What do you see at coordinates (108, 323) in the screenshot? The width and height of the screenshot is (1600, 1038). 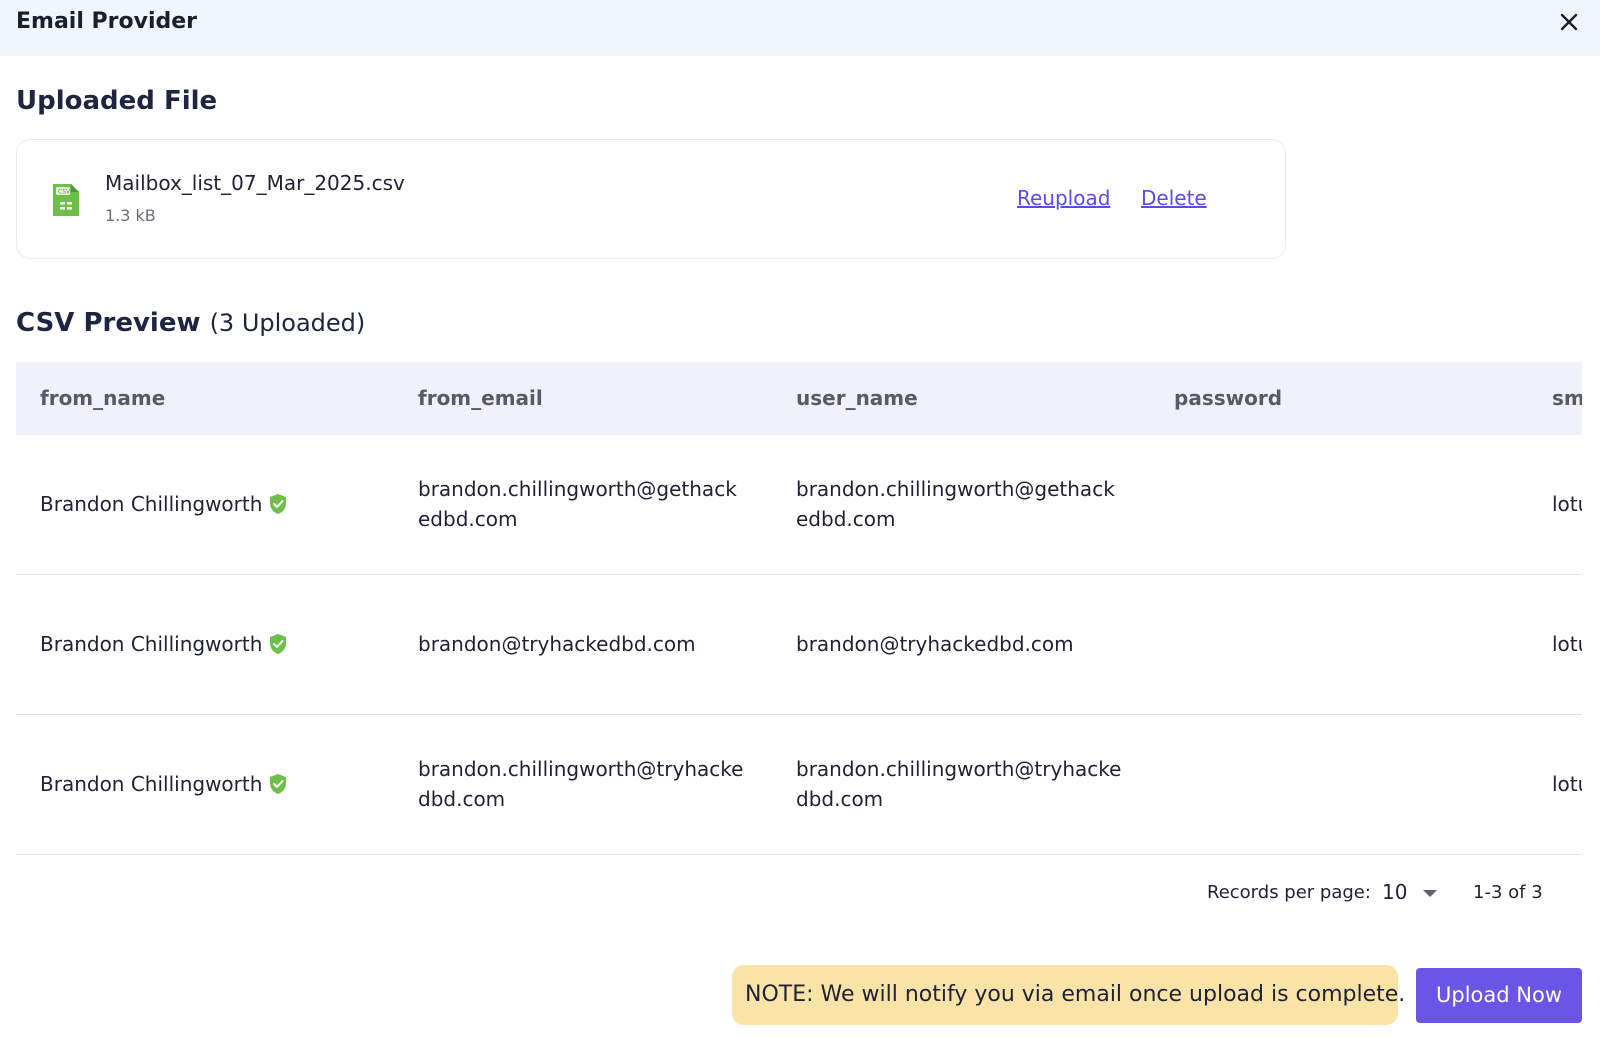 I see `csv-preview-title: CSV Preview` at bounding box center [108, 323].